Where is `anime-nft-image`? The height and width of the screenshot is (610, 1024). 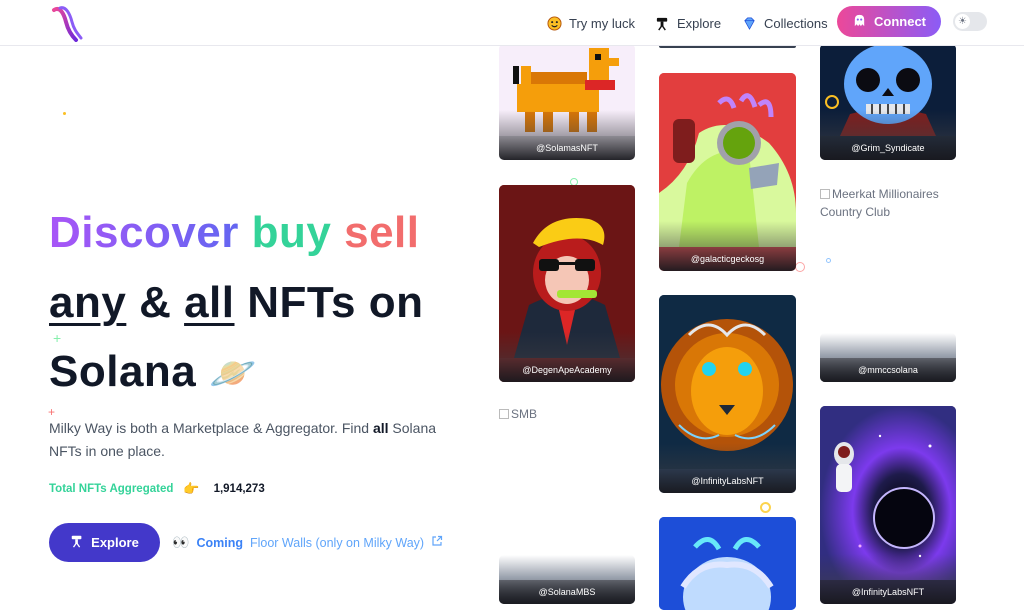 anime-nft-image is located at coordinates (727, 563).